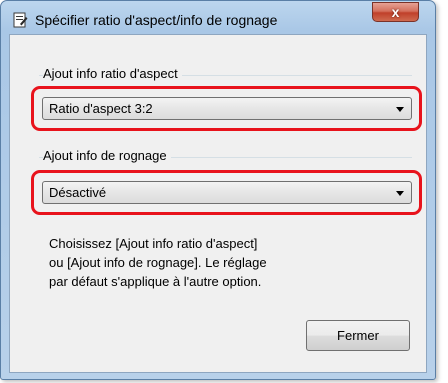 This screenshot has height=383, width=448. What do you see at coordinates (156, 20) in the screenshot?
I see `window-title: Spécifier ratio d'aspect/info de rognage` at bounding box center [156, 20].